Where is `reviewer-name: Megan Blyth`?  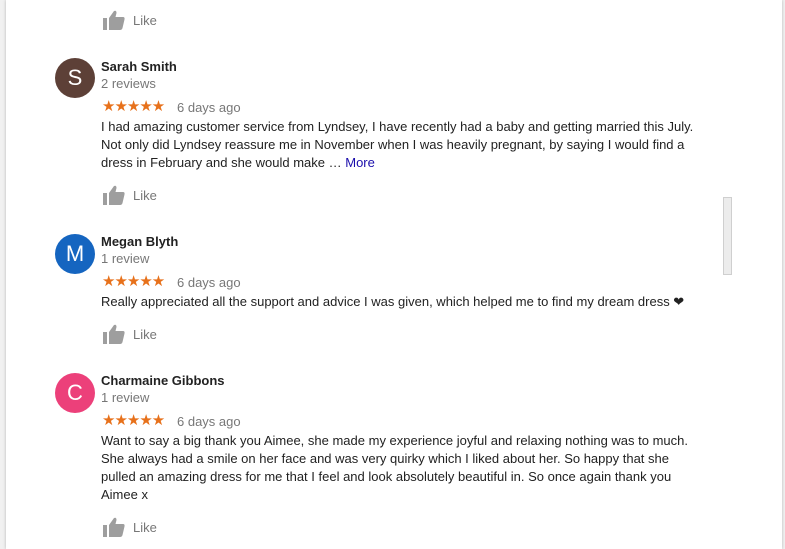
reviewer-name: Megan Blyth is located at coordinates (139, 241).